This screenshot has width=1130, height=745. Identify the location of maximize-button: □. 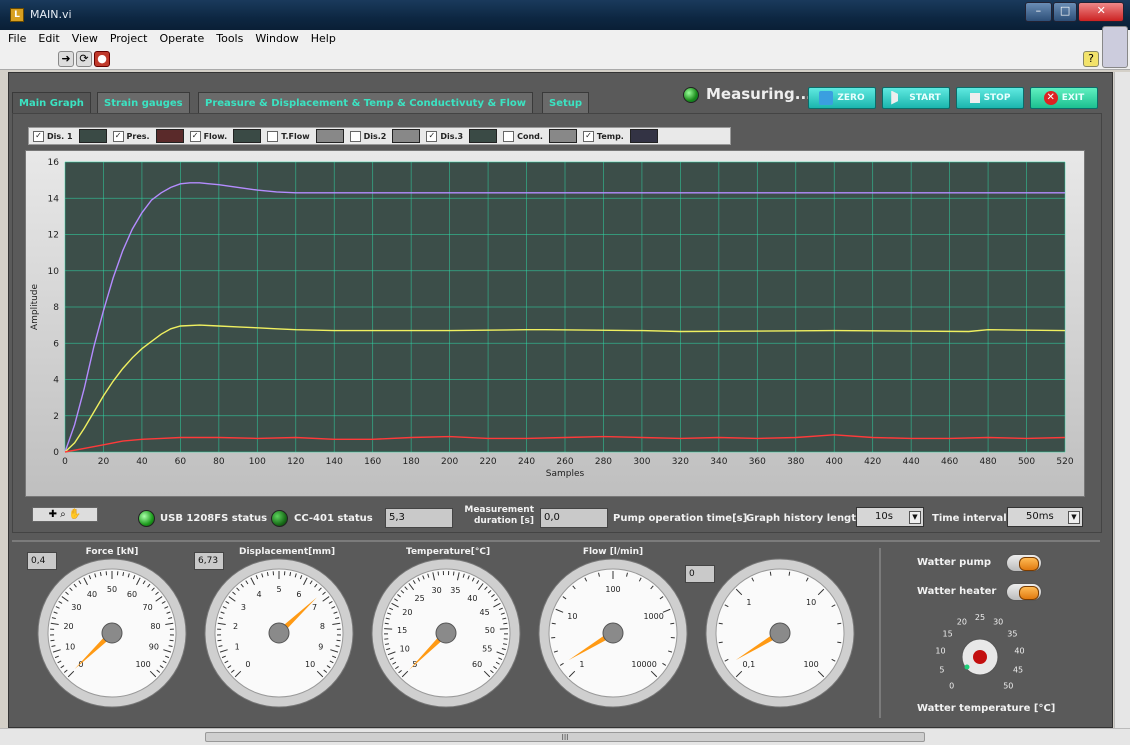
(1065, 12).